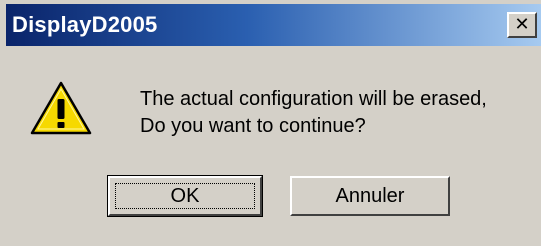 This screenshot has width=541, height=246. I want to click on message-line-1: The actual configuration will be erased,, so click(313, 99).